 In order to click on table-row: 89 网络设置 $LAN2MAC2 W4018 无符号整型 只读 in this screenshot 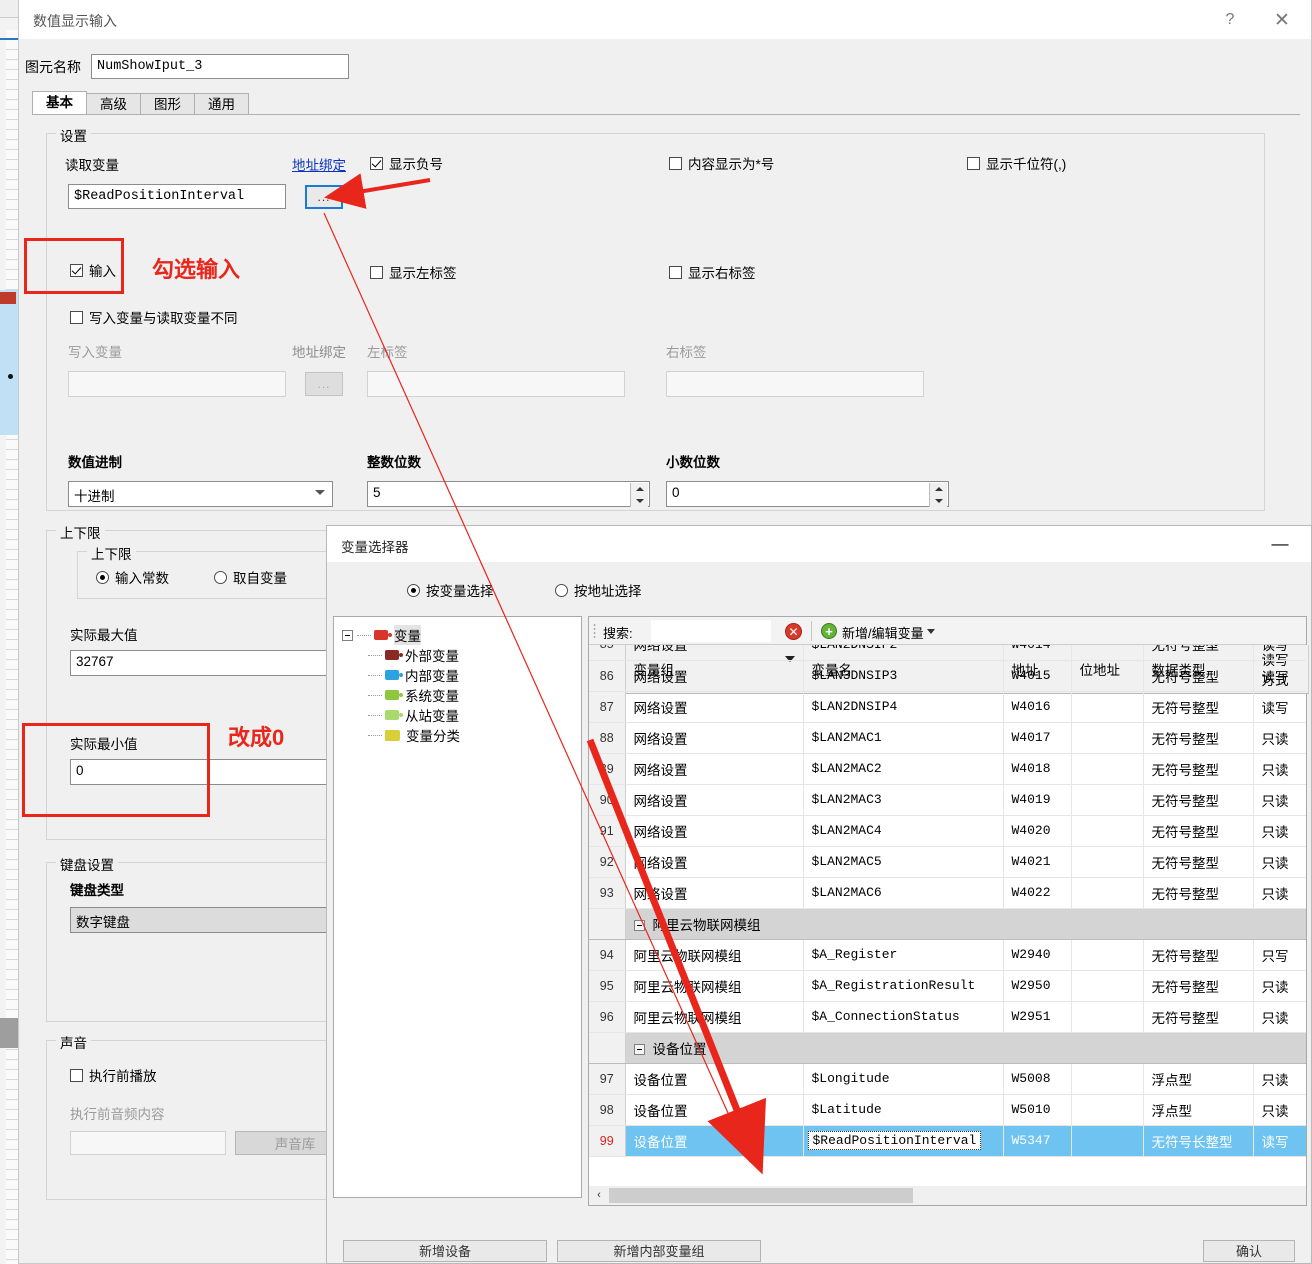, I will do `click(947, 769)`.